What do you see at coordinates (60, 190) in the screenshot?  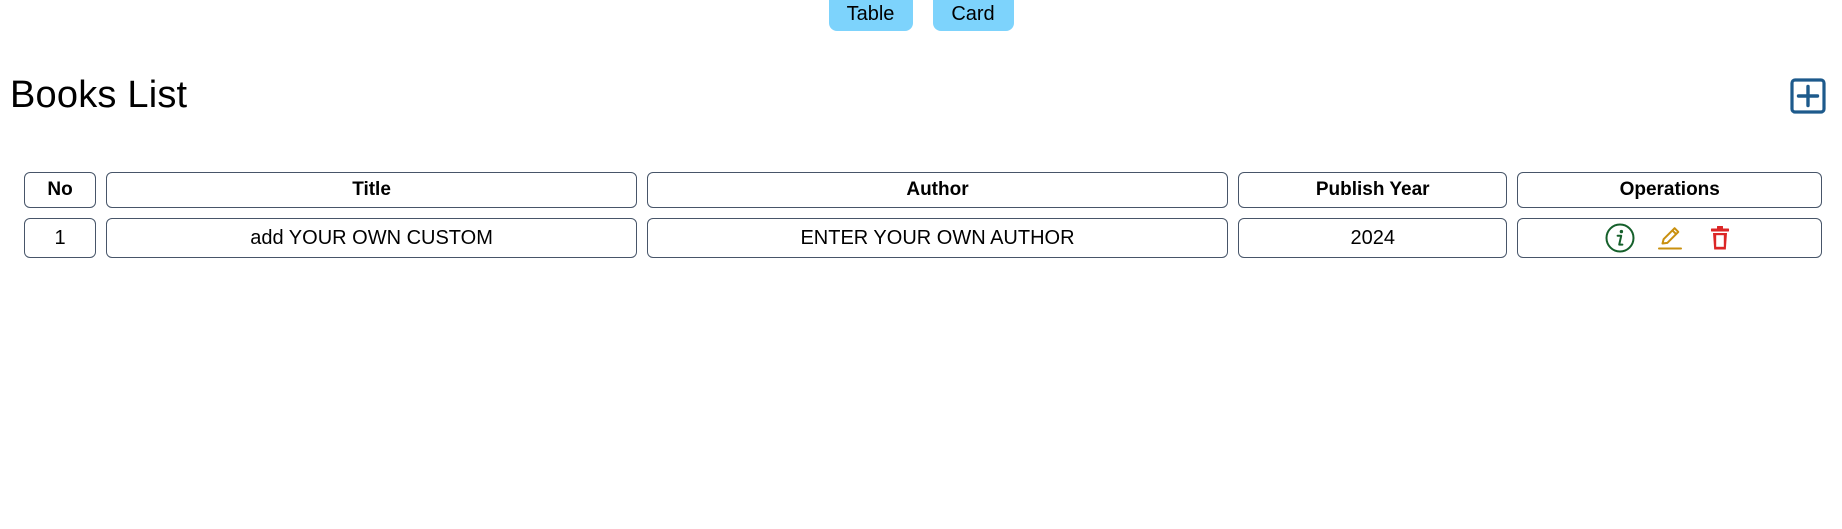 I see `header-no: No` at bounding box center [60, 190].